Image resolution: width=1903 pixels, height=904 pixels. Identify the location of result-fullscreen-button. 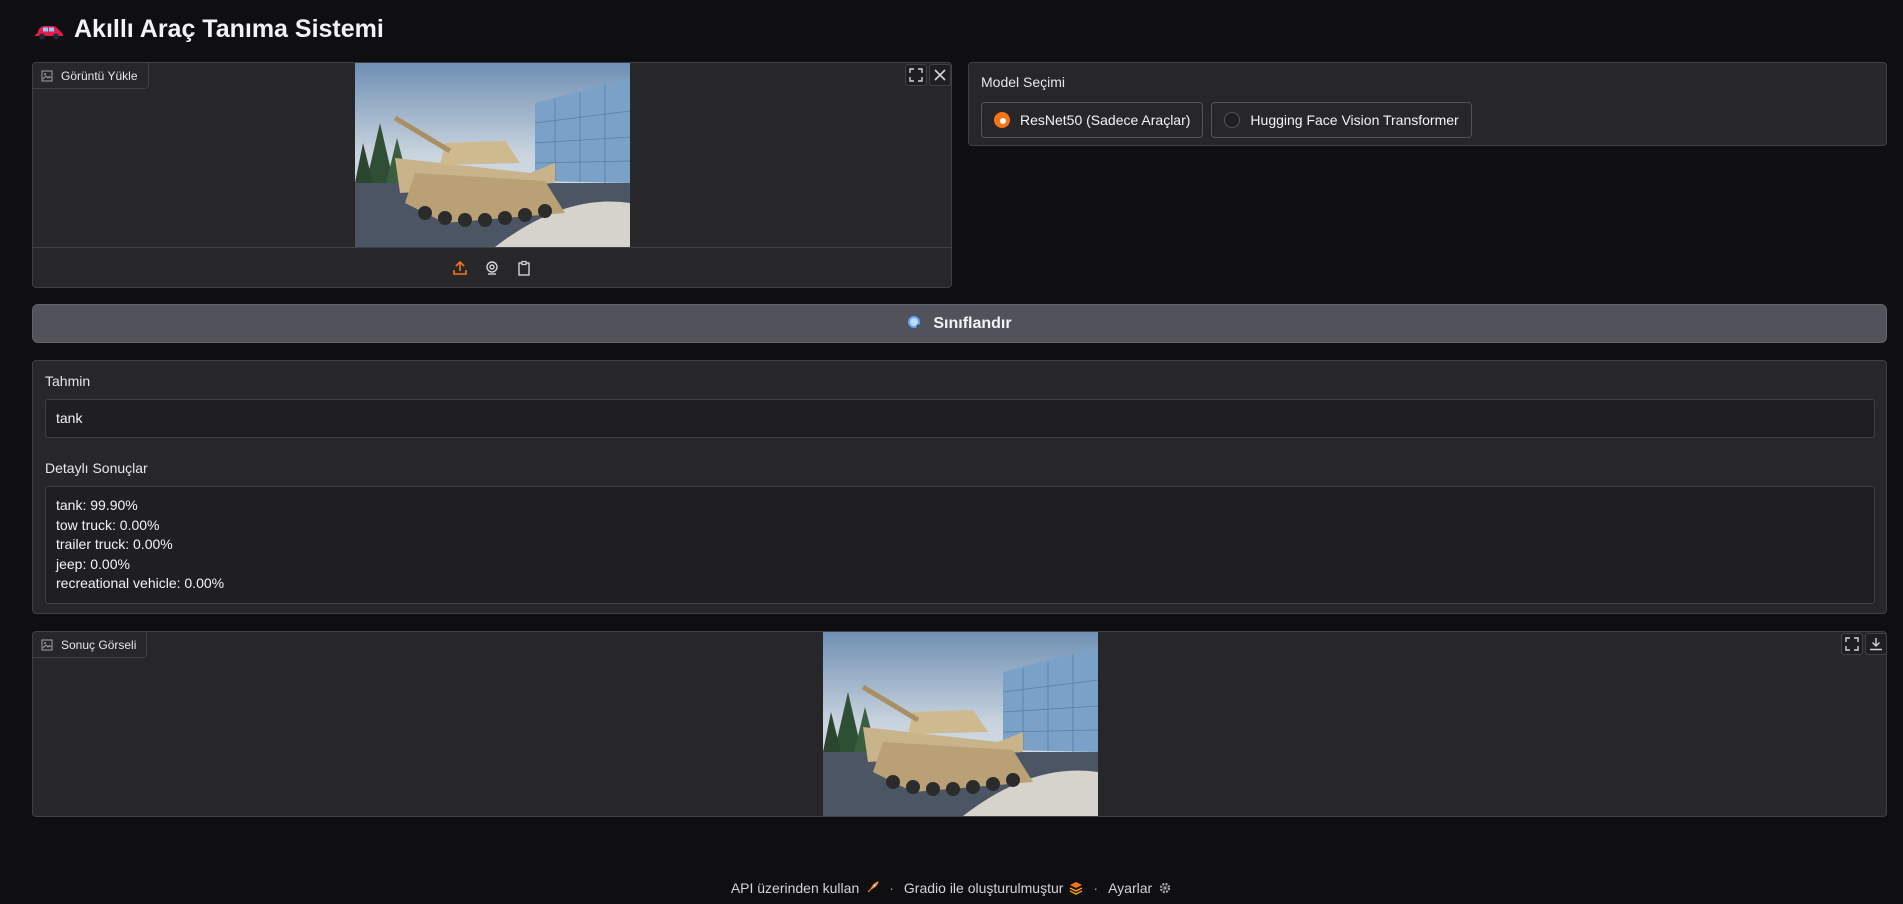
(1852, 644).